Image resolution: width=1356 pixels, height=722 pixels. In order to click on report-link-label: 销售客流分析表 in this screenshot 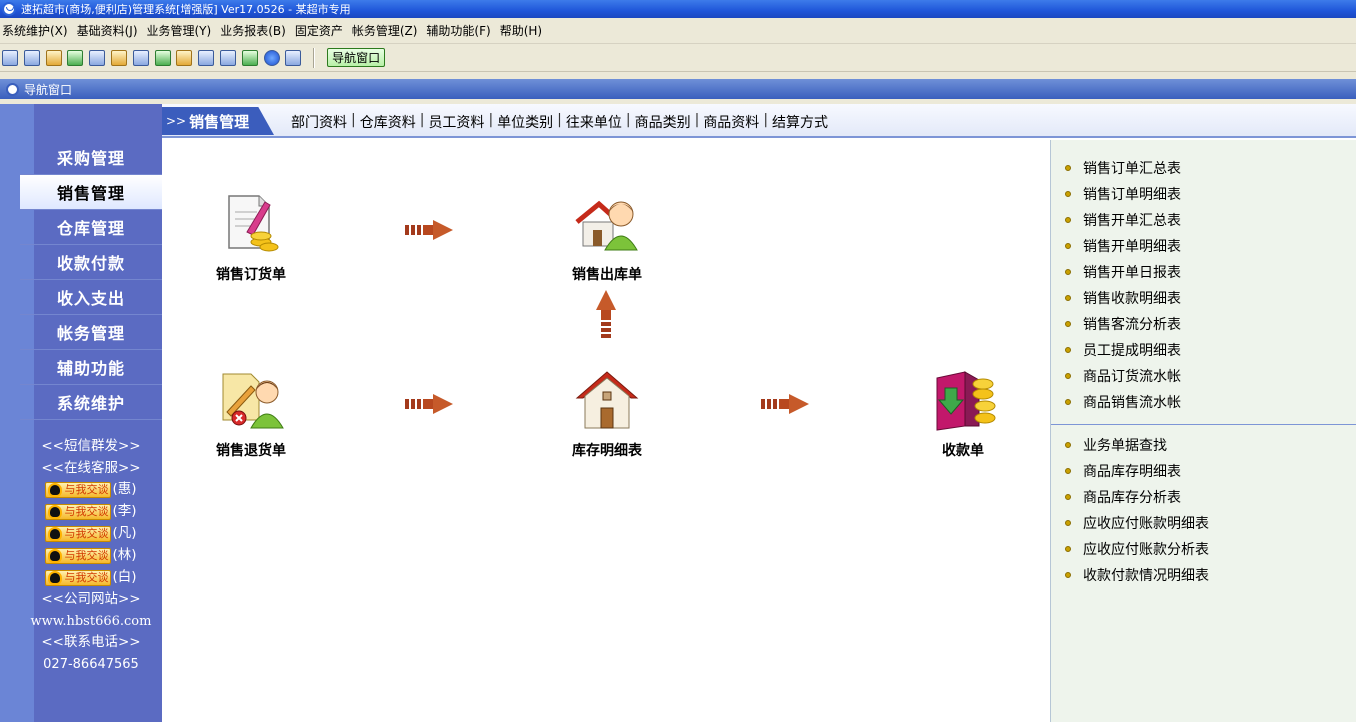, I will do `click(1132, 325)`.